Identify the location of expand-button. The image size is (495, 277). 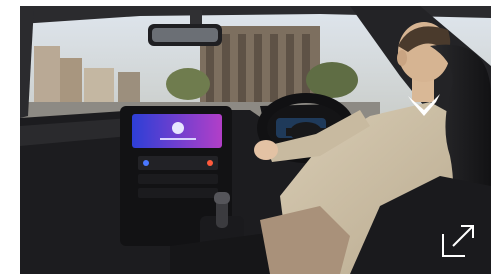
(458, 241).